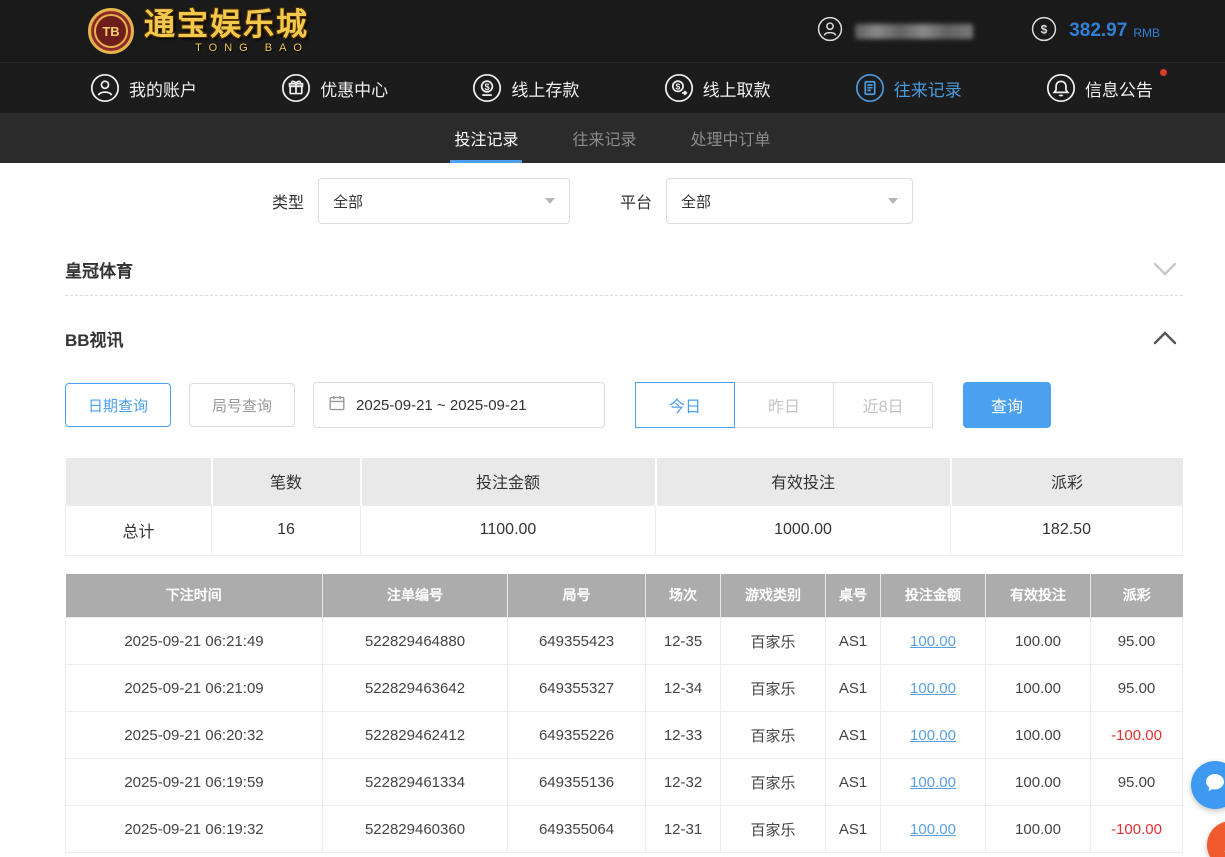 The width and height of the screenshot is (1225, 857). I want to click on summary-bet-amount-value: 1100.00, so click(508, 530).